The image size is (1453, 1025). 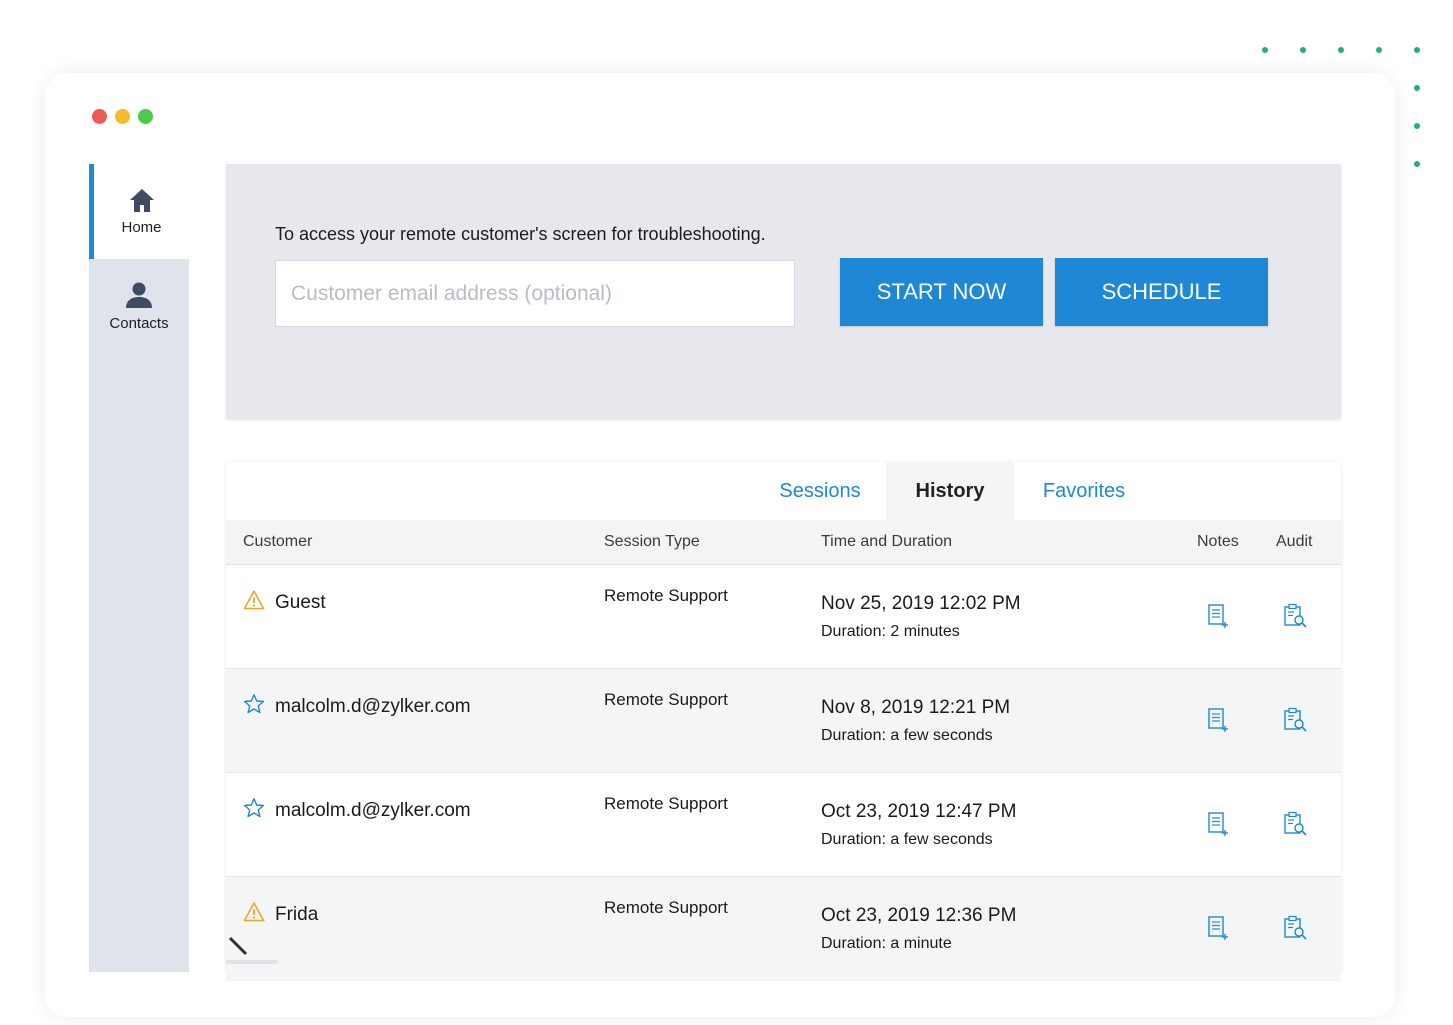 I want to click on horizontal-scrollbar, so click(x=252, y=962).